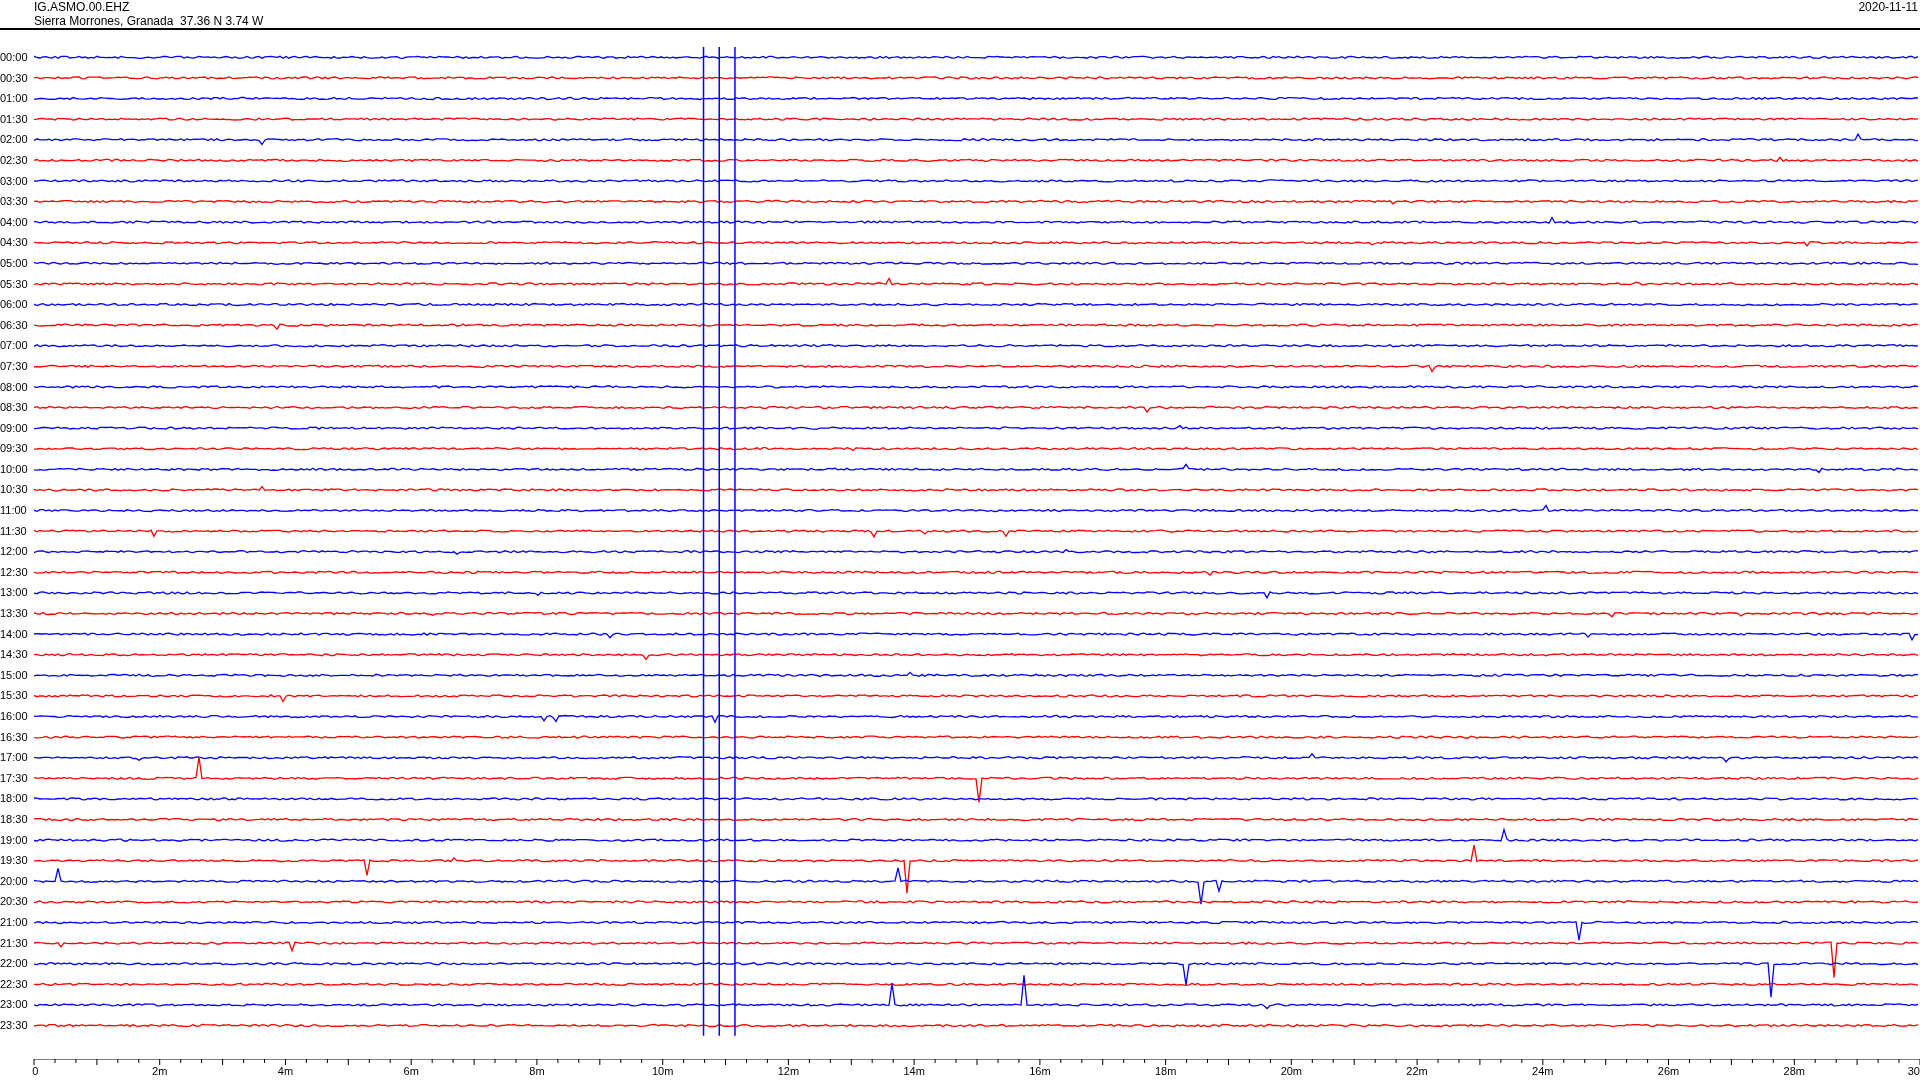  What do you see at coordinates (160, 1071) in the screenshot?
I see `axis-tick-label: 2m` at bounding box center [160, 1071].